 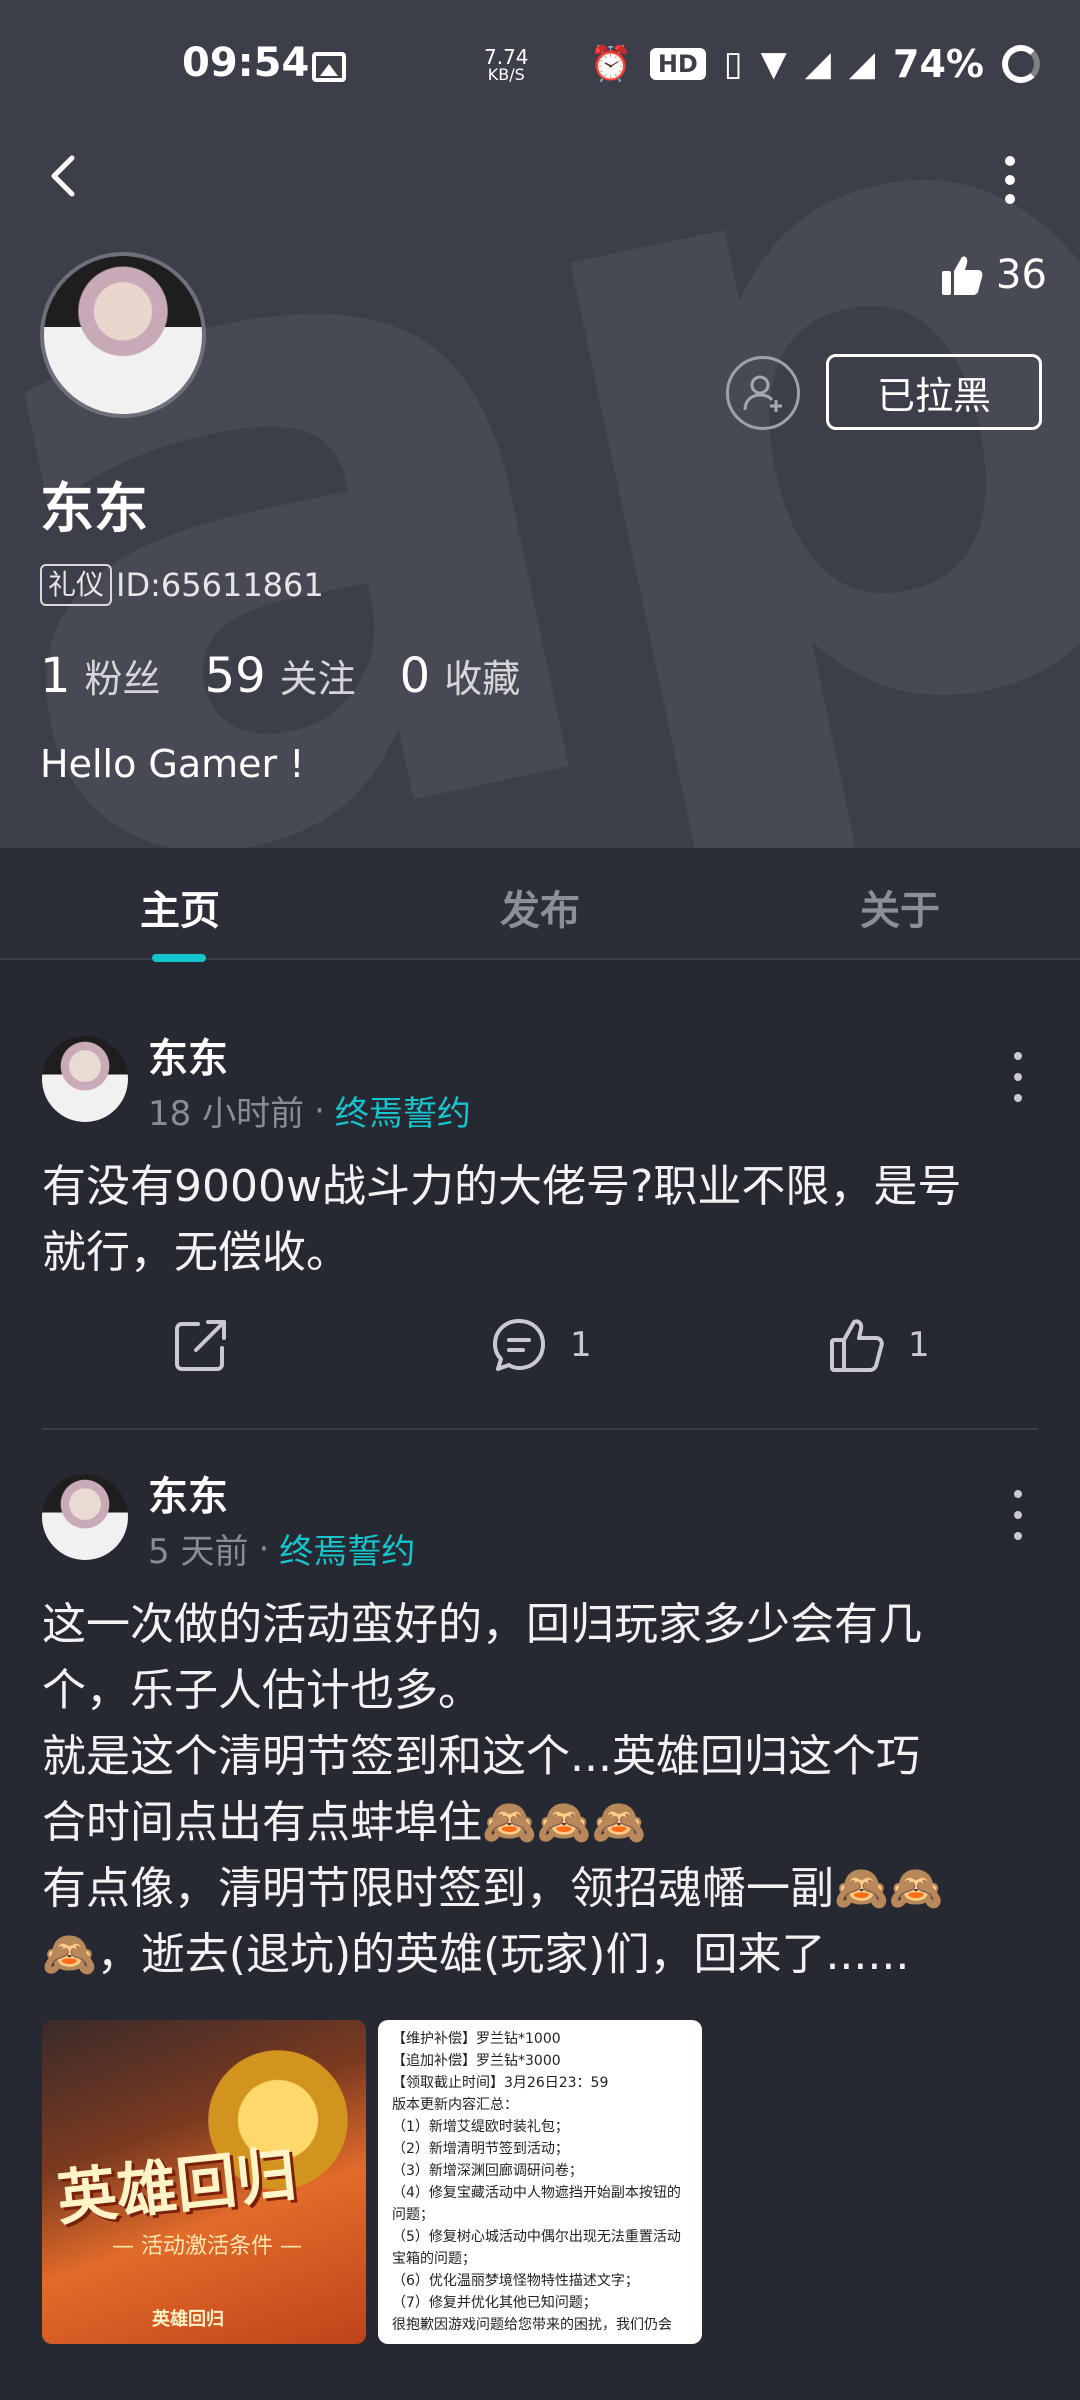 I want to click on share-button, so click(x=201, y=1345).